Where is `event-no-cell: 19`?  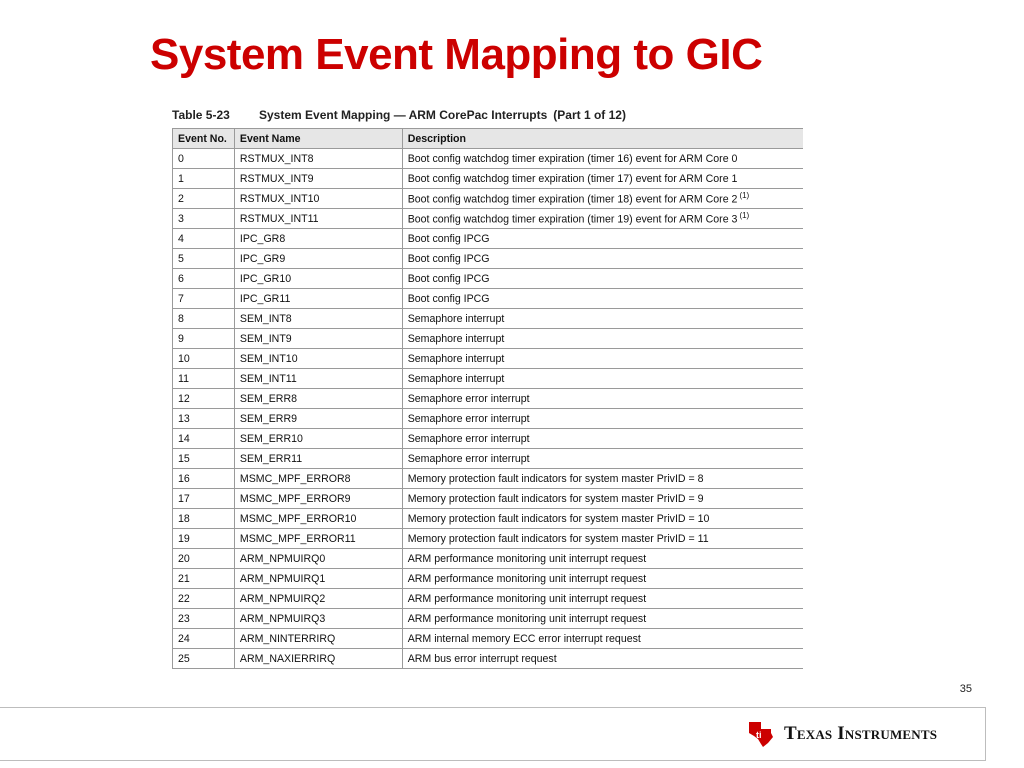
event-no-cell: 19 is located at coordinates (203, 538).